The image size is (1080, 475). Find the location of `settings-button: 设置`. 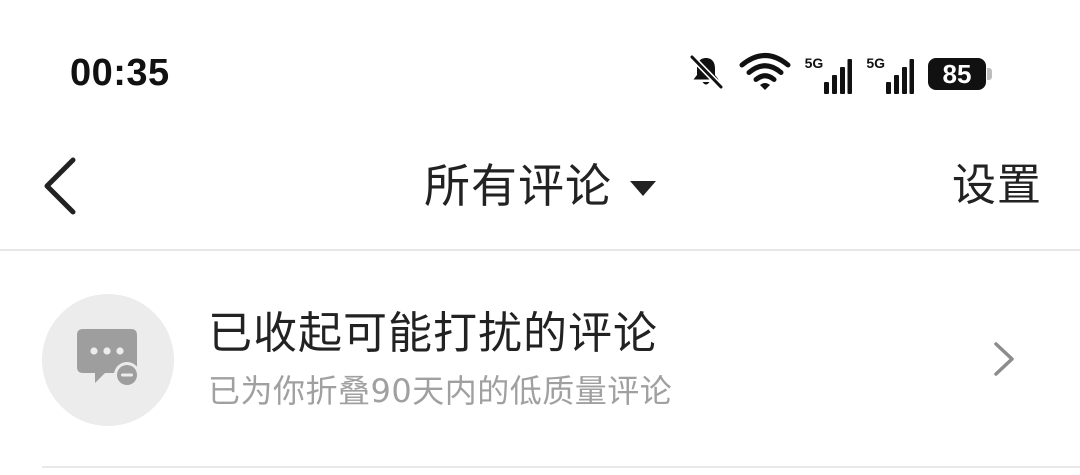

settings-button: 设置 is located at coordinates (997, 186).